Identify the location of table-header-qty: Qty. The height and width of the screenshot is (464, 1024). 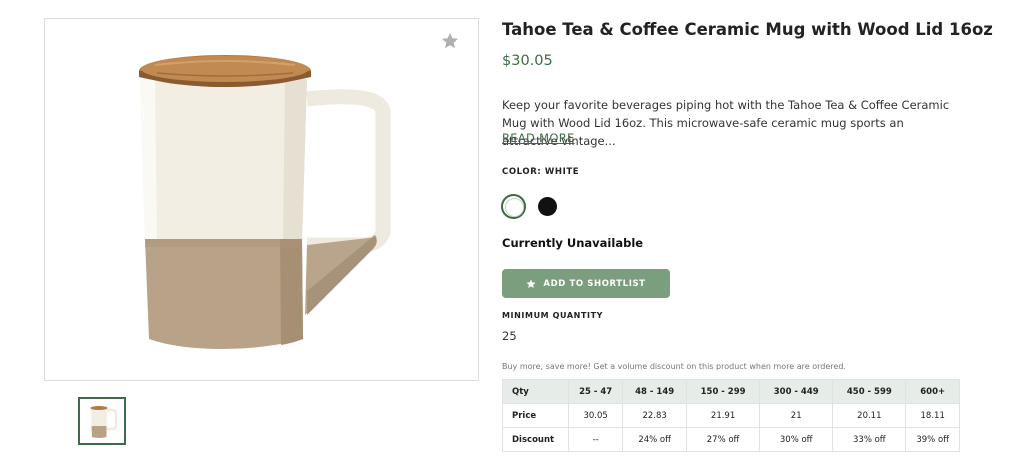
(535, 391).